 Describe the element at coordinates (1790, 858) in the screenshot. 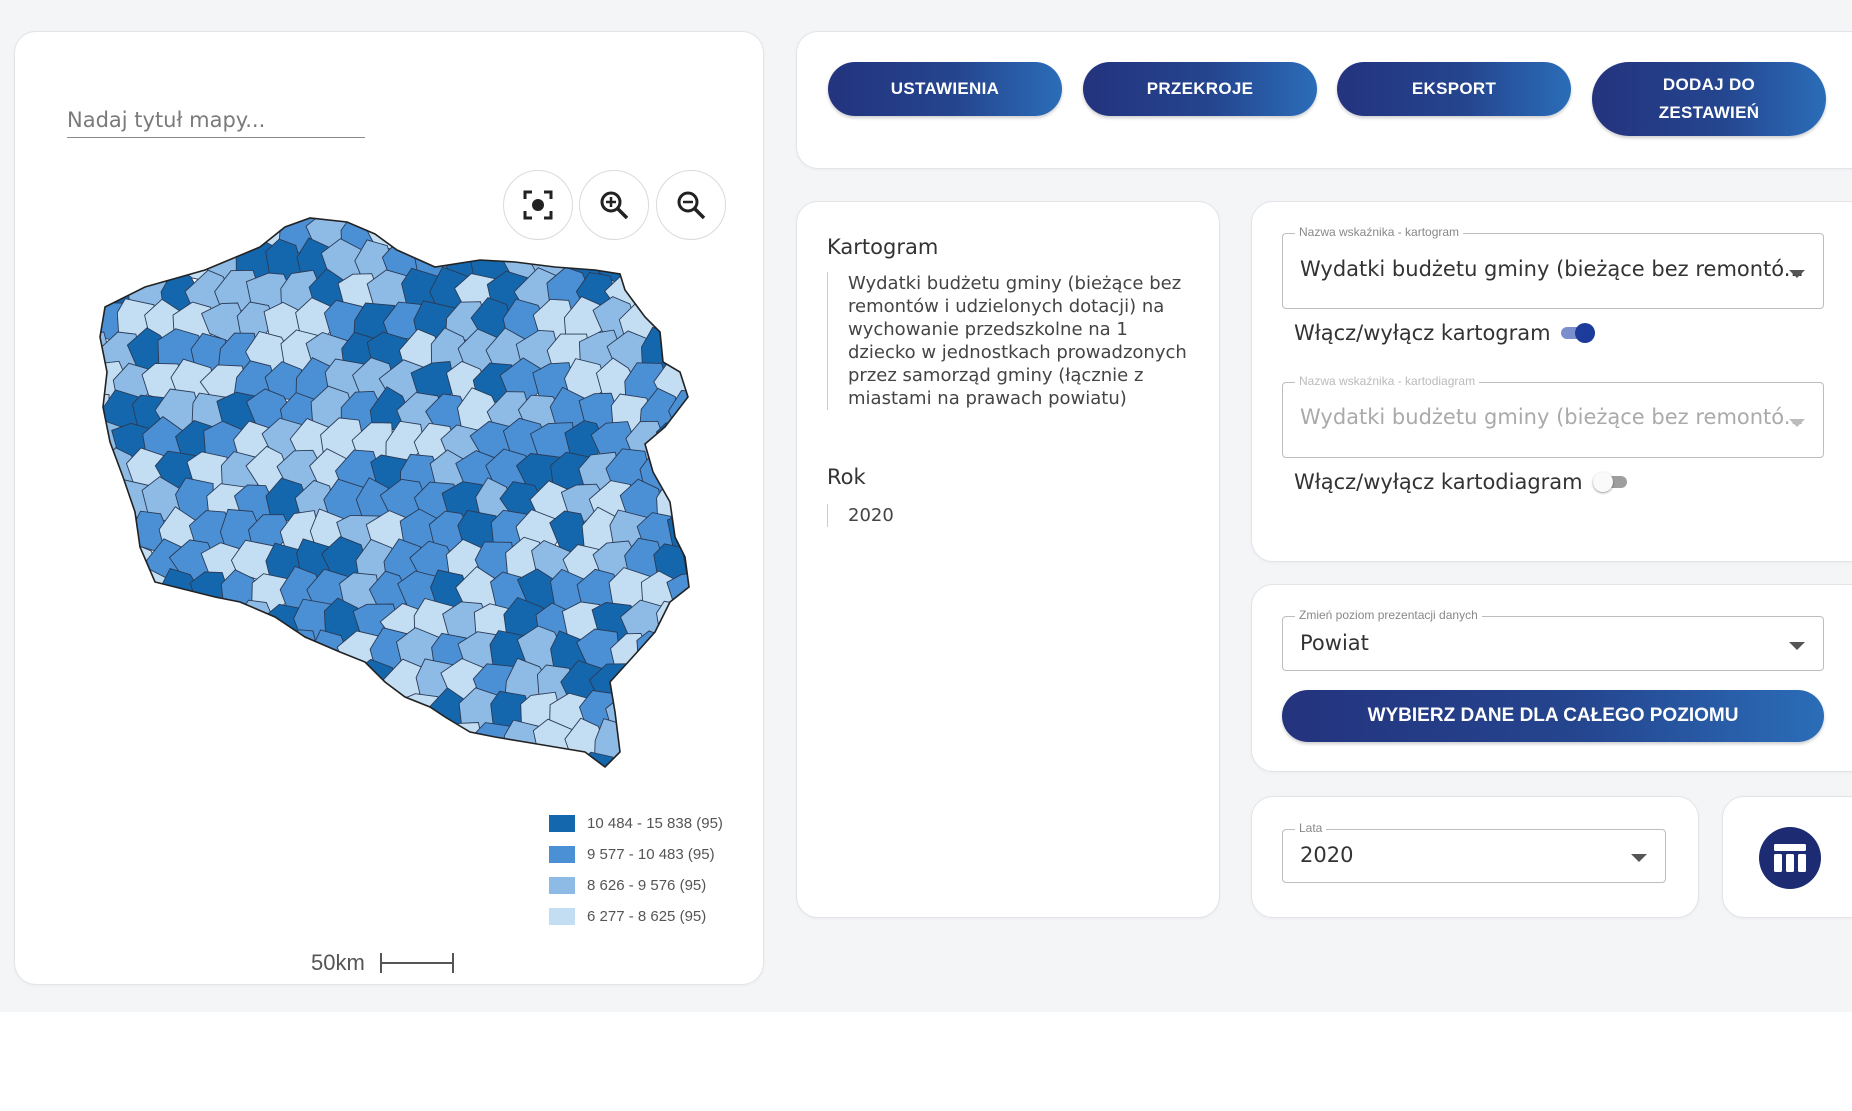

I see `table-view-button` at that location.